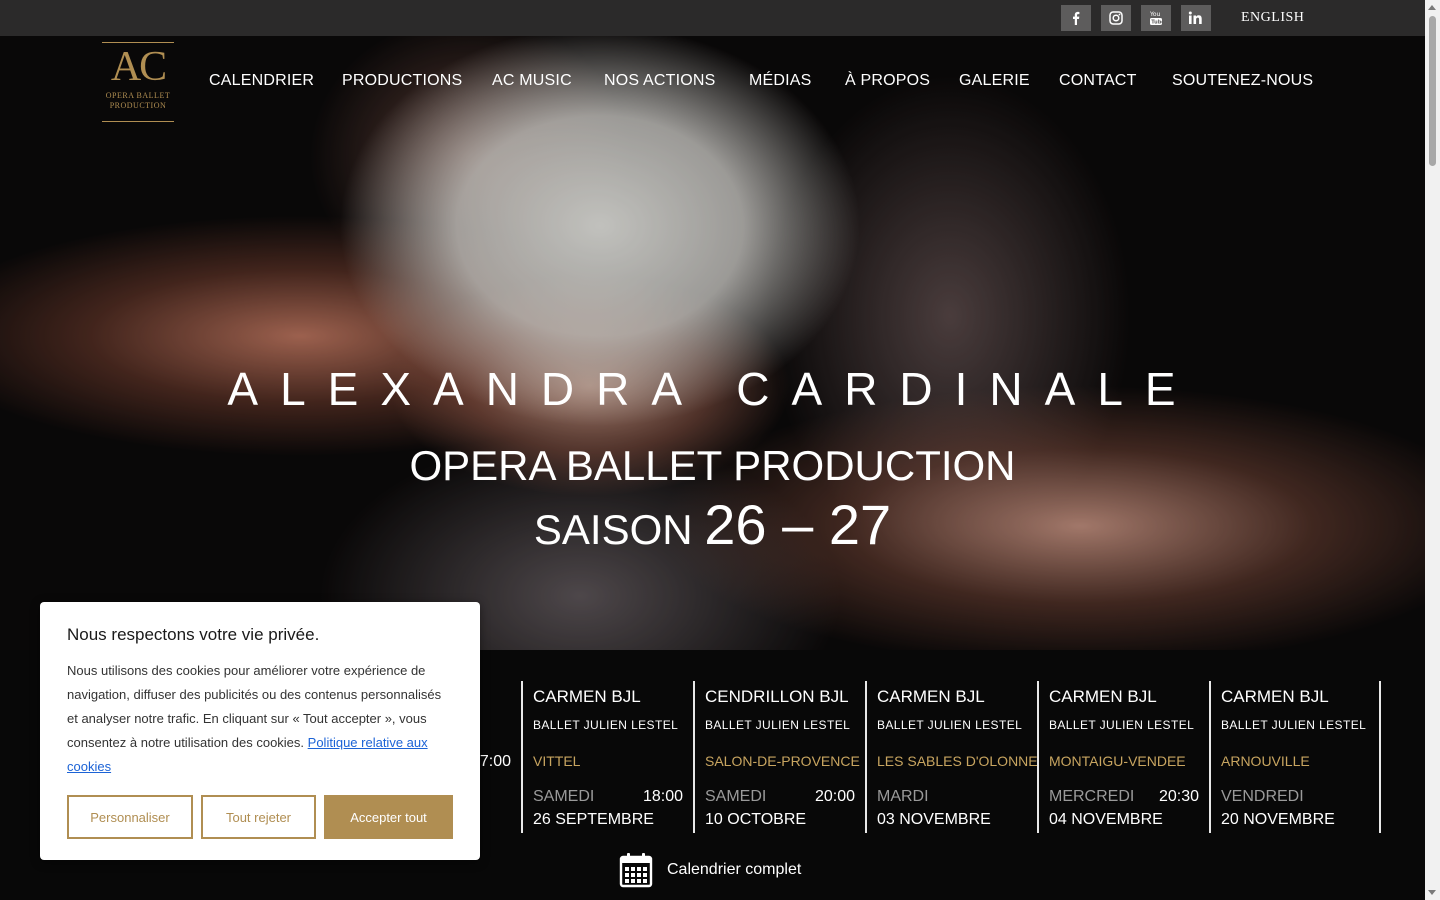 The width and height of the screenshot is (1440, 900). Describe the element at coordinates (662, 796) in the screenshot. I see `event-time: 18:00` at that location.